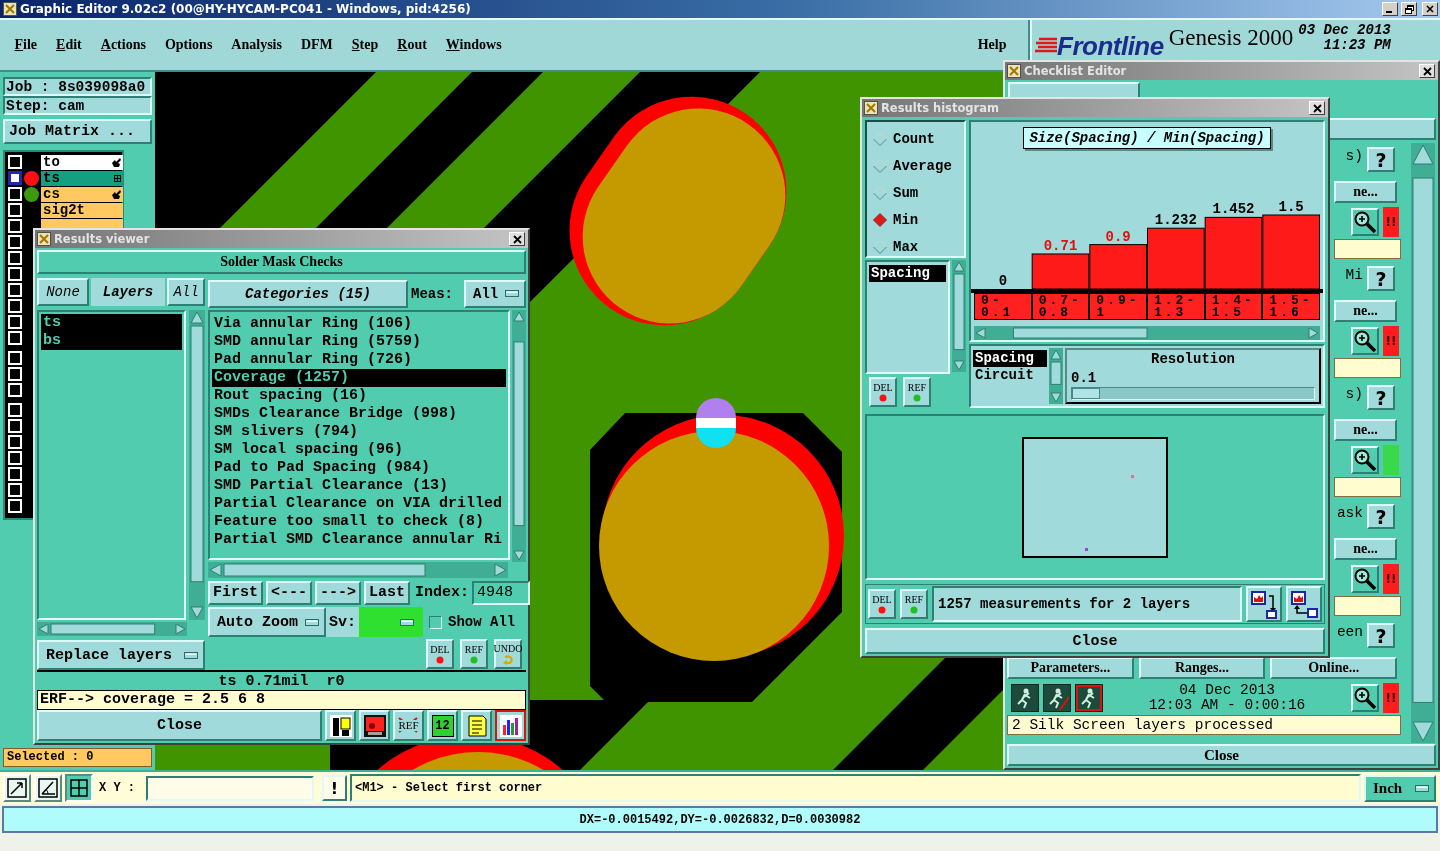 The height and width of the screenshot is (851, 1440). What do you see at coordinates (82, 210) in the screenshot?
I see `layer-name: sig2t` at bounding box center [82, 210].